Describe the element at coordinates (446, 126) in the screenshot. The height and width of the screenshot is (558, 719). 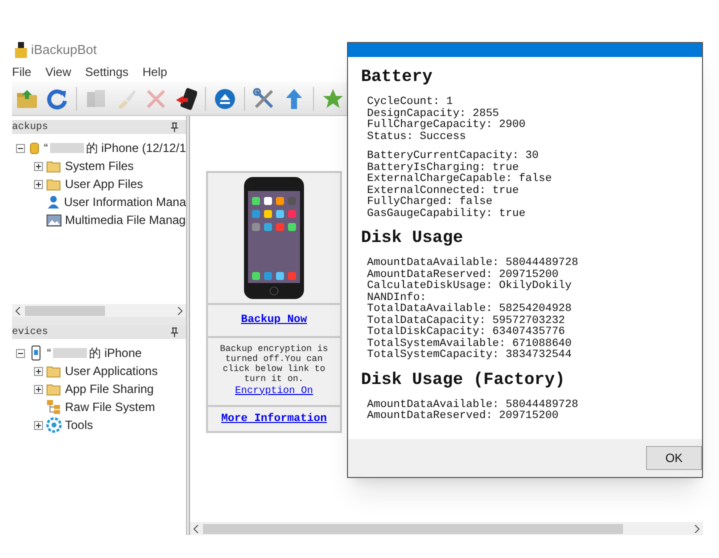
I see `property-line: FullChargeCapacity: 2900` at that location.